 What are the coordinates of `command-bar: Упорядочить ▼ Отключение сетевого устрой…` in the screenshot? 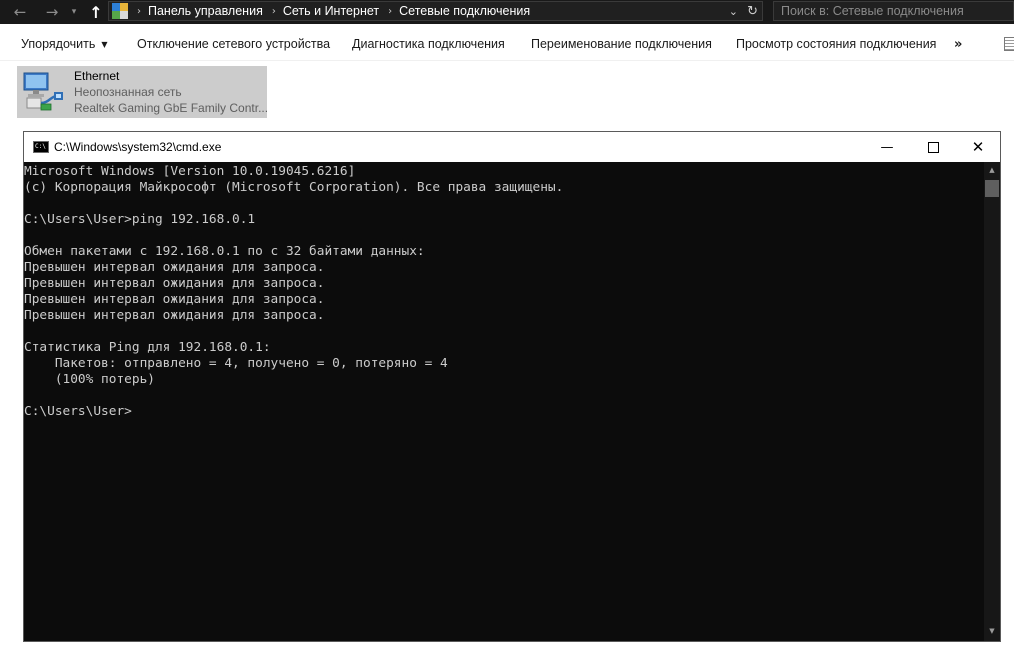 It's located at (507, 44).